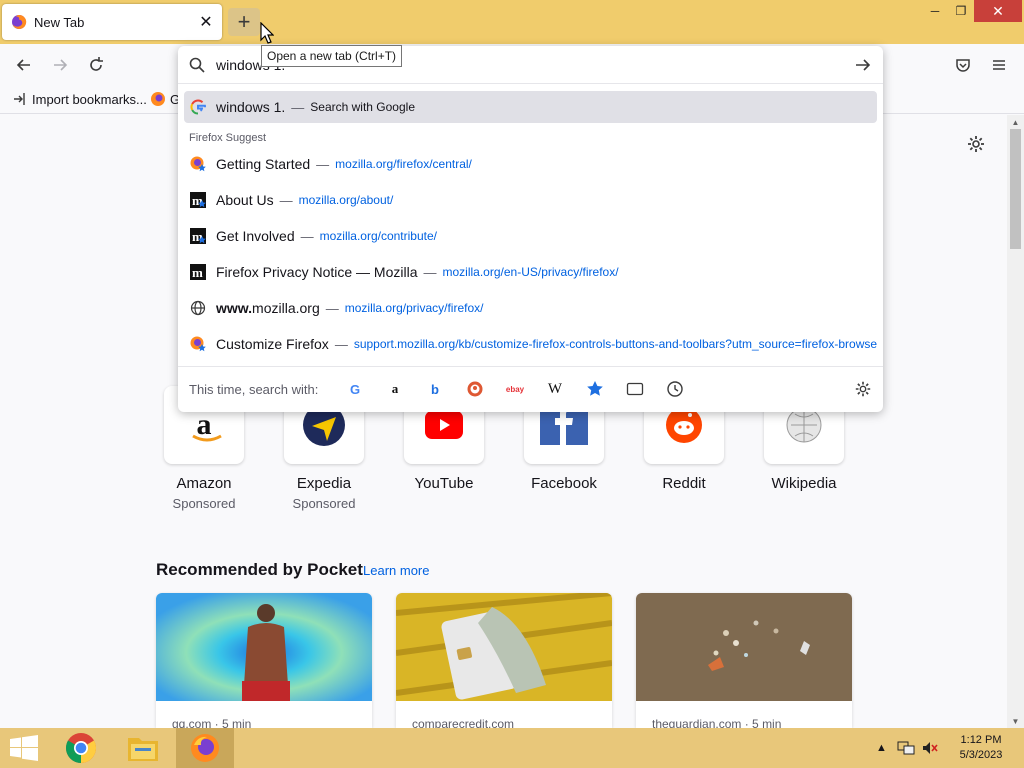 The image size is (1024, 768). I want to click on suggestion-title: Customize Firefox, so click(272, 344).